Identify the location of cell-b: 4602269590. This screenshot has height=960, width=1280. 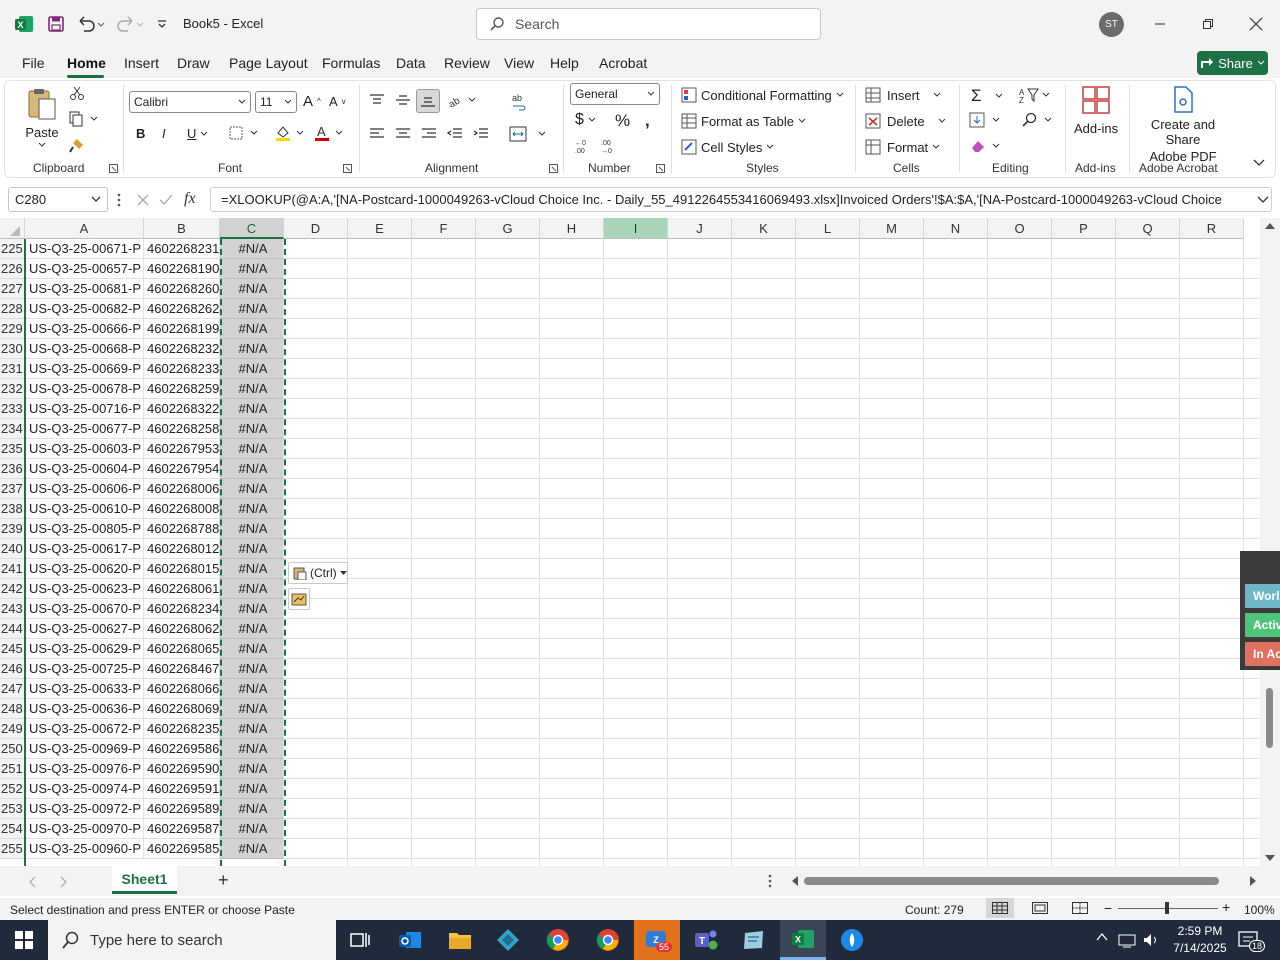
(182, 769).